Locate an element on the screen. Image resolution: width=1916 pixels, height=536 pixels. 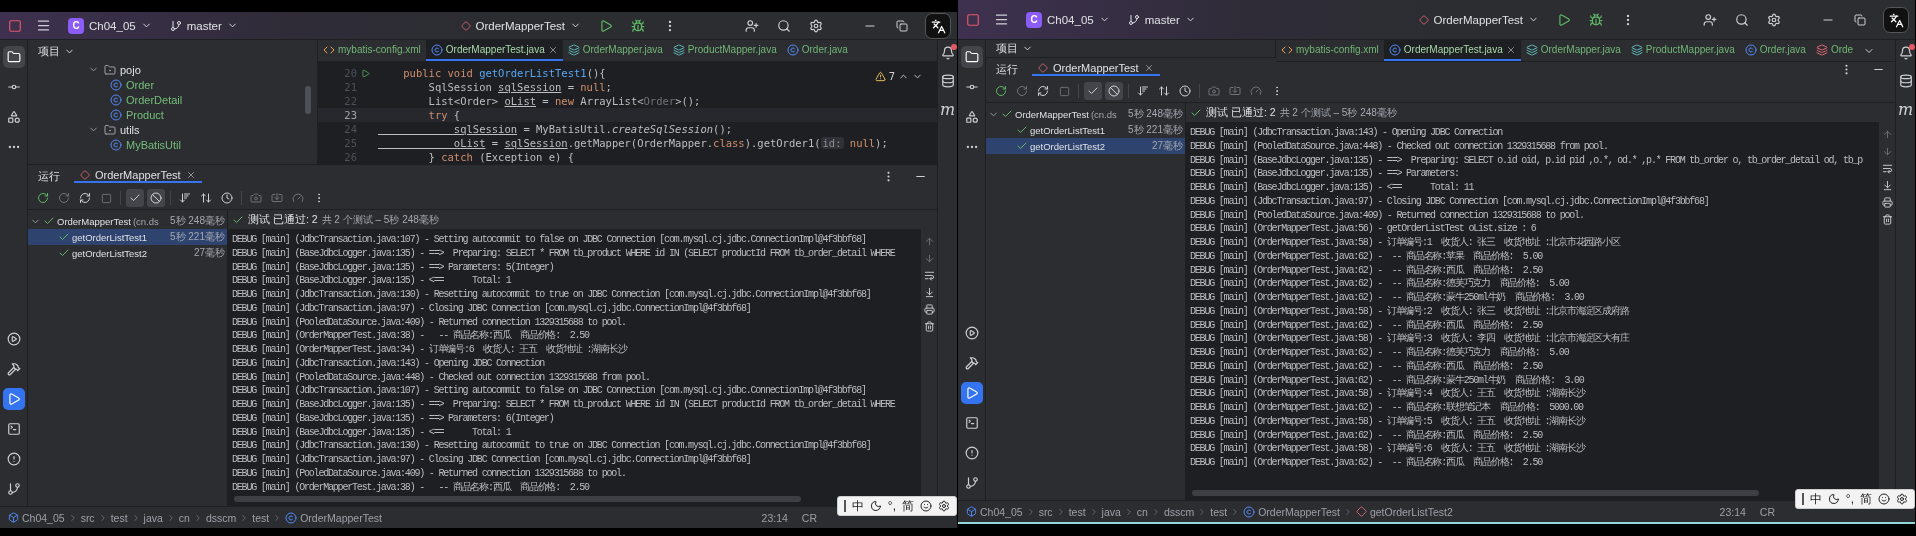
tree-item: MyBatisUtil is located at coordinates (172, 144).